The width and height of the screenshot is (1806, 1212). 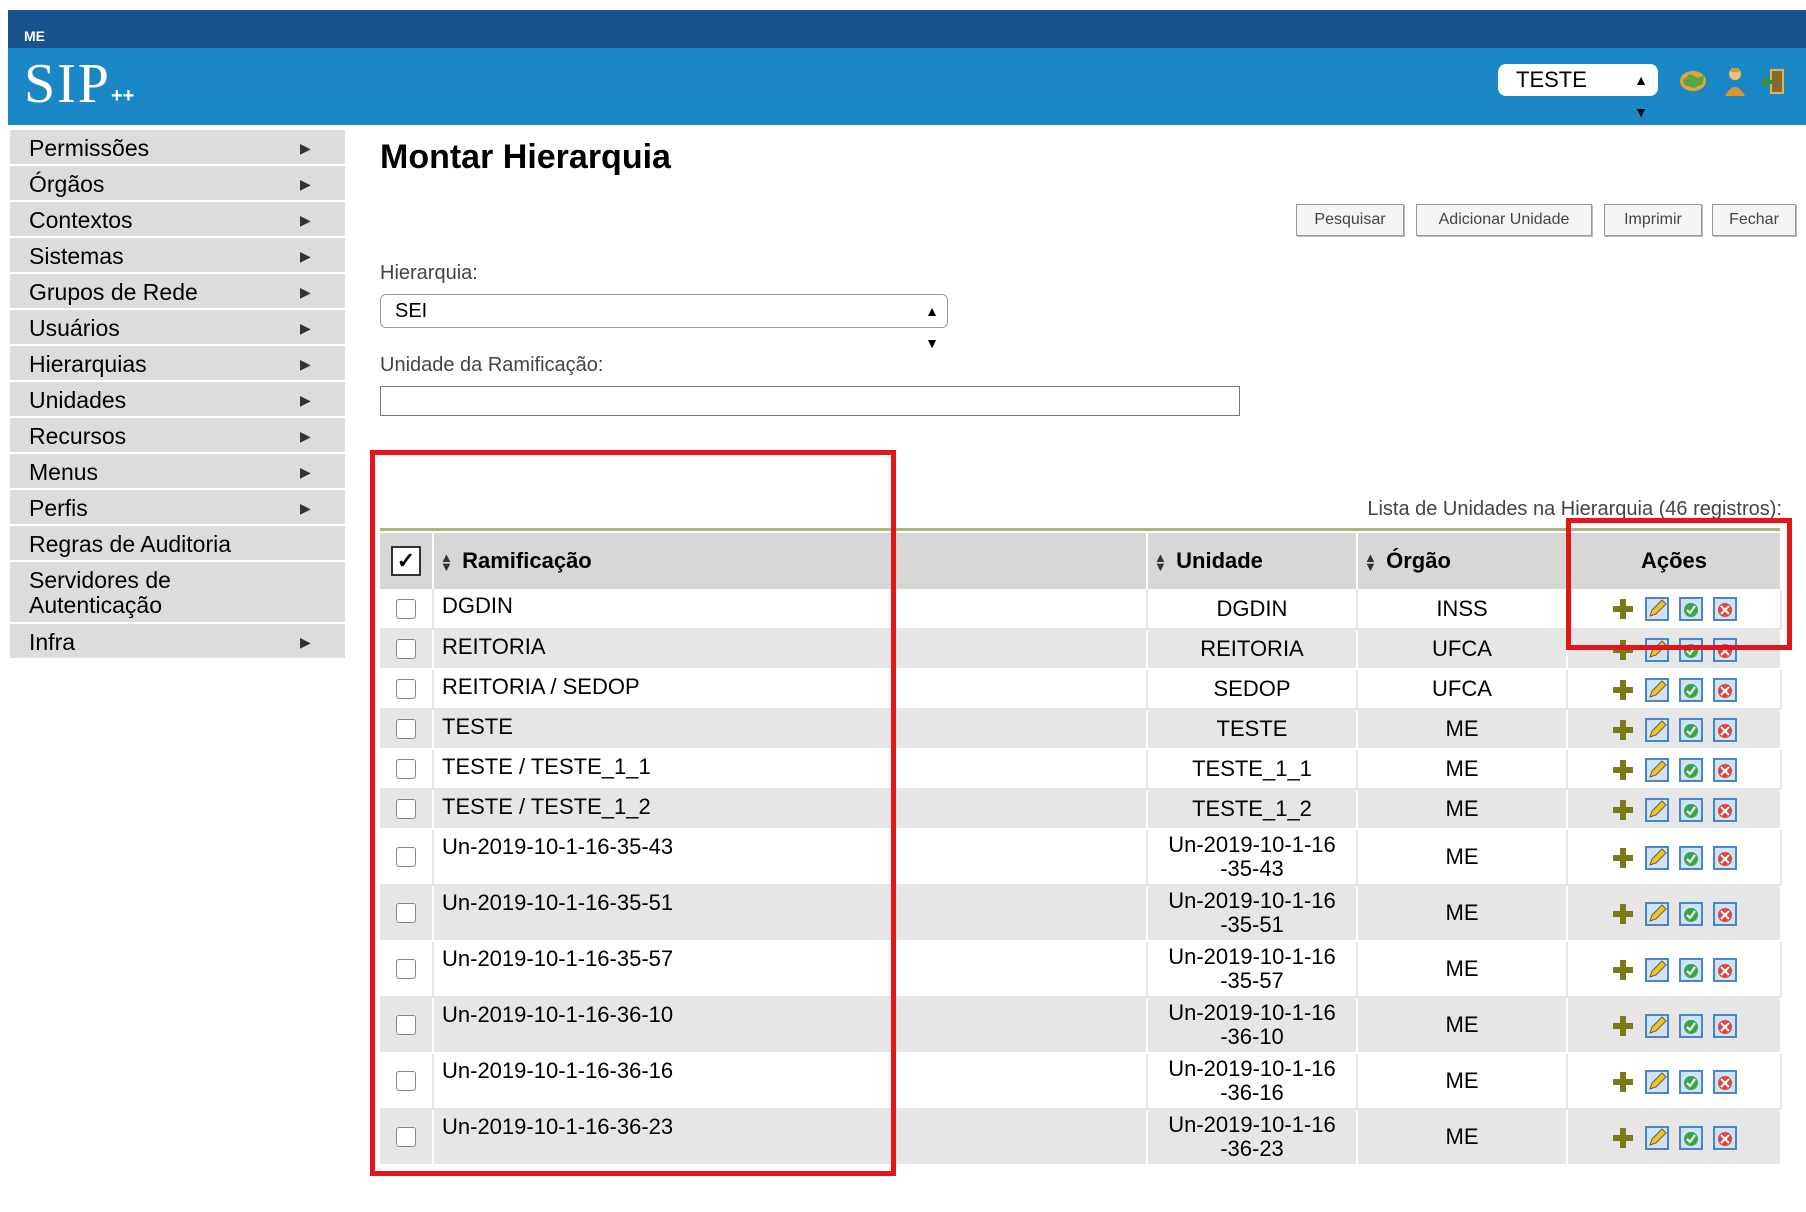 What do you see at coordinates (810, 401) in the screenshot?
I see `branch-unit-input` at bounding box center [810, 401].